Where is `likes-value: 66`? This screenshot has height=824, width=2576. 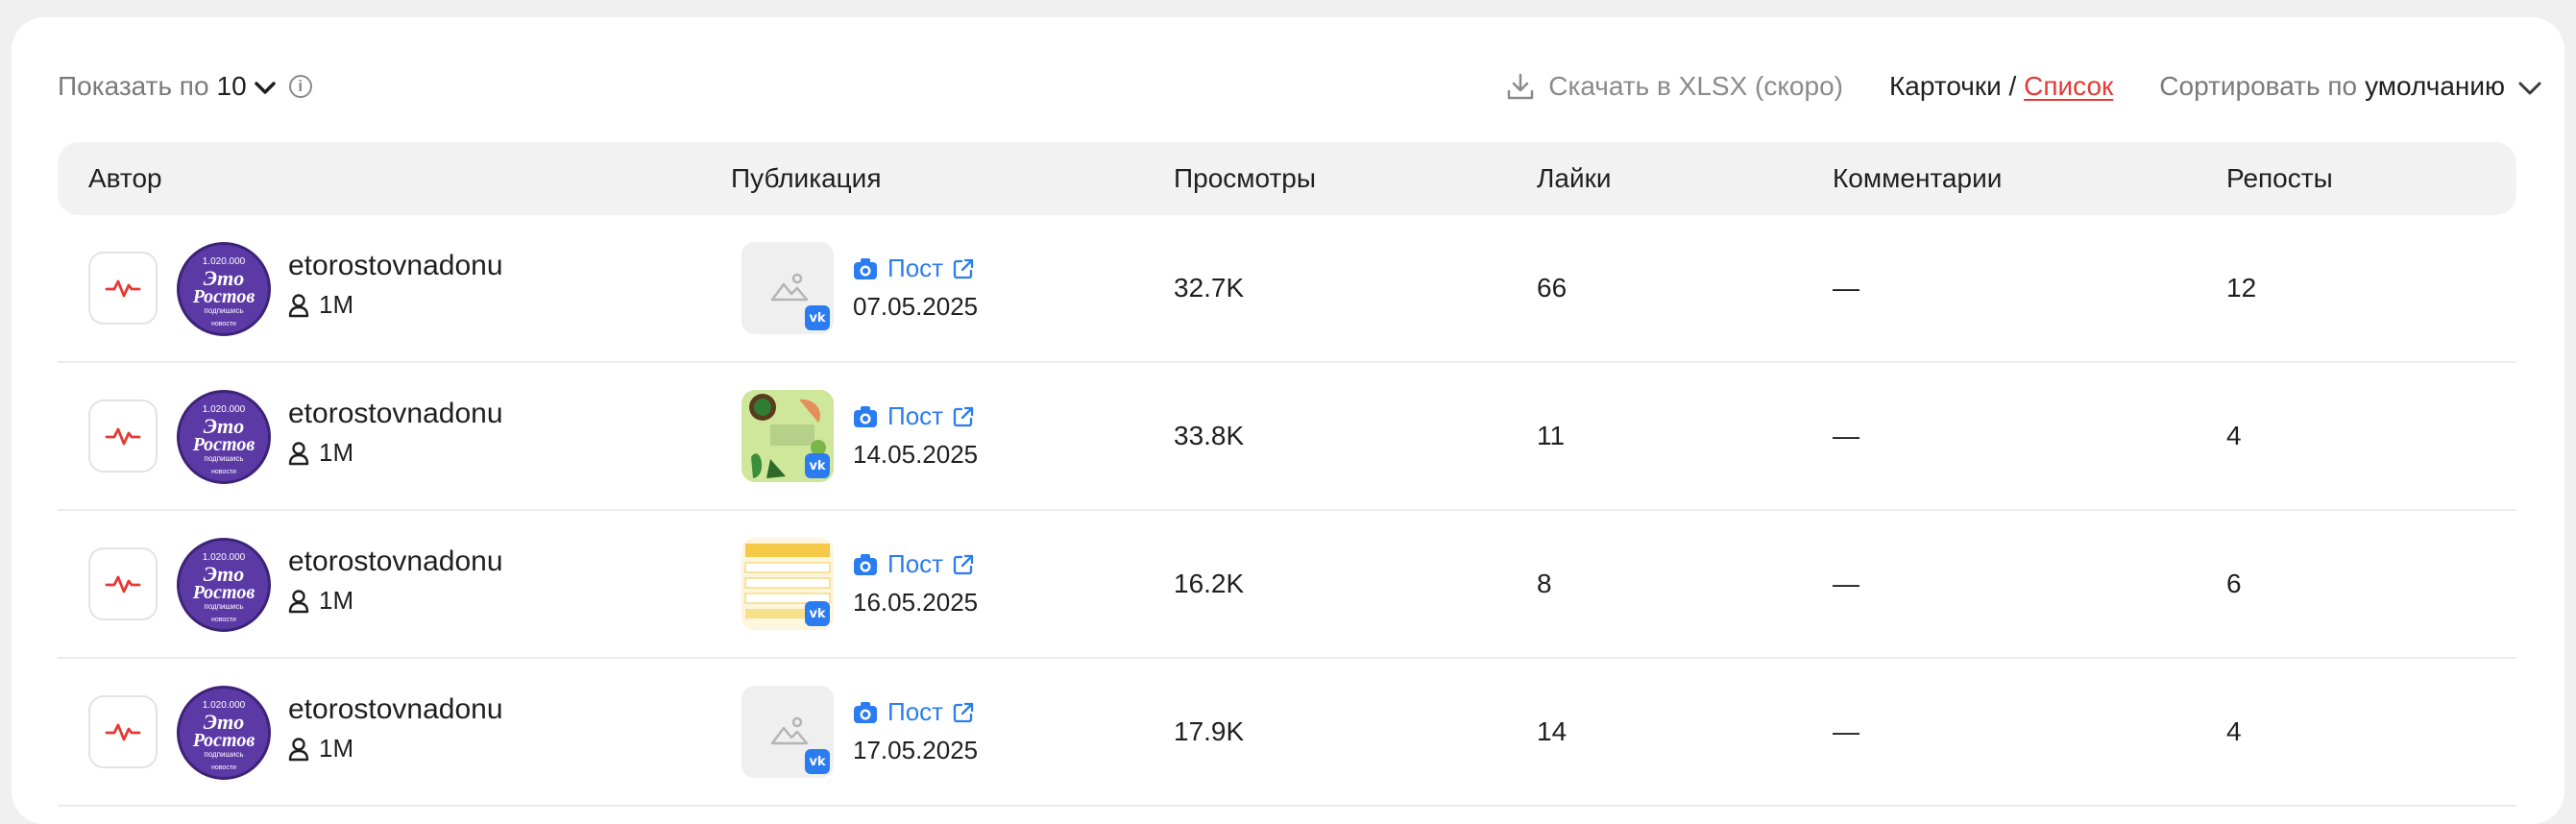 likes-value: 66 is located at coordinates (1552, 288).